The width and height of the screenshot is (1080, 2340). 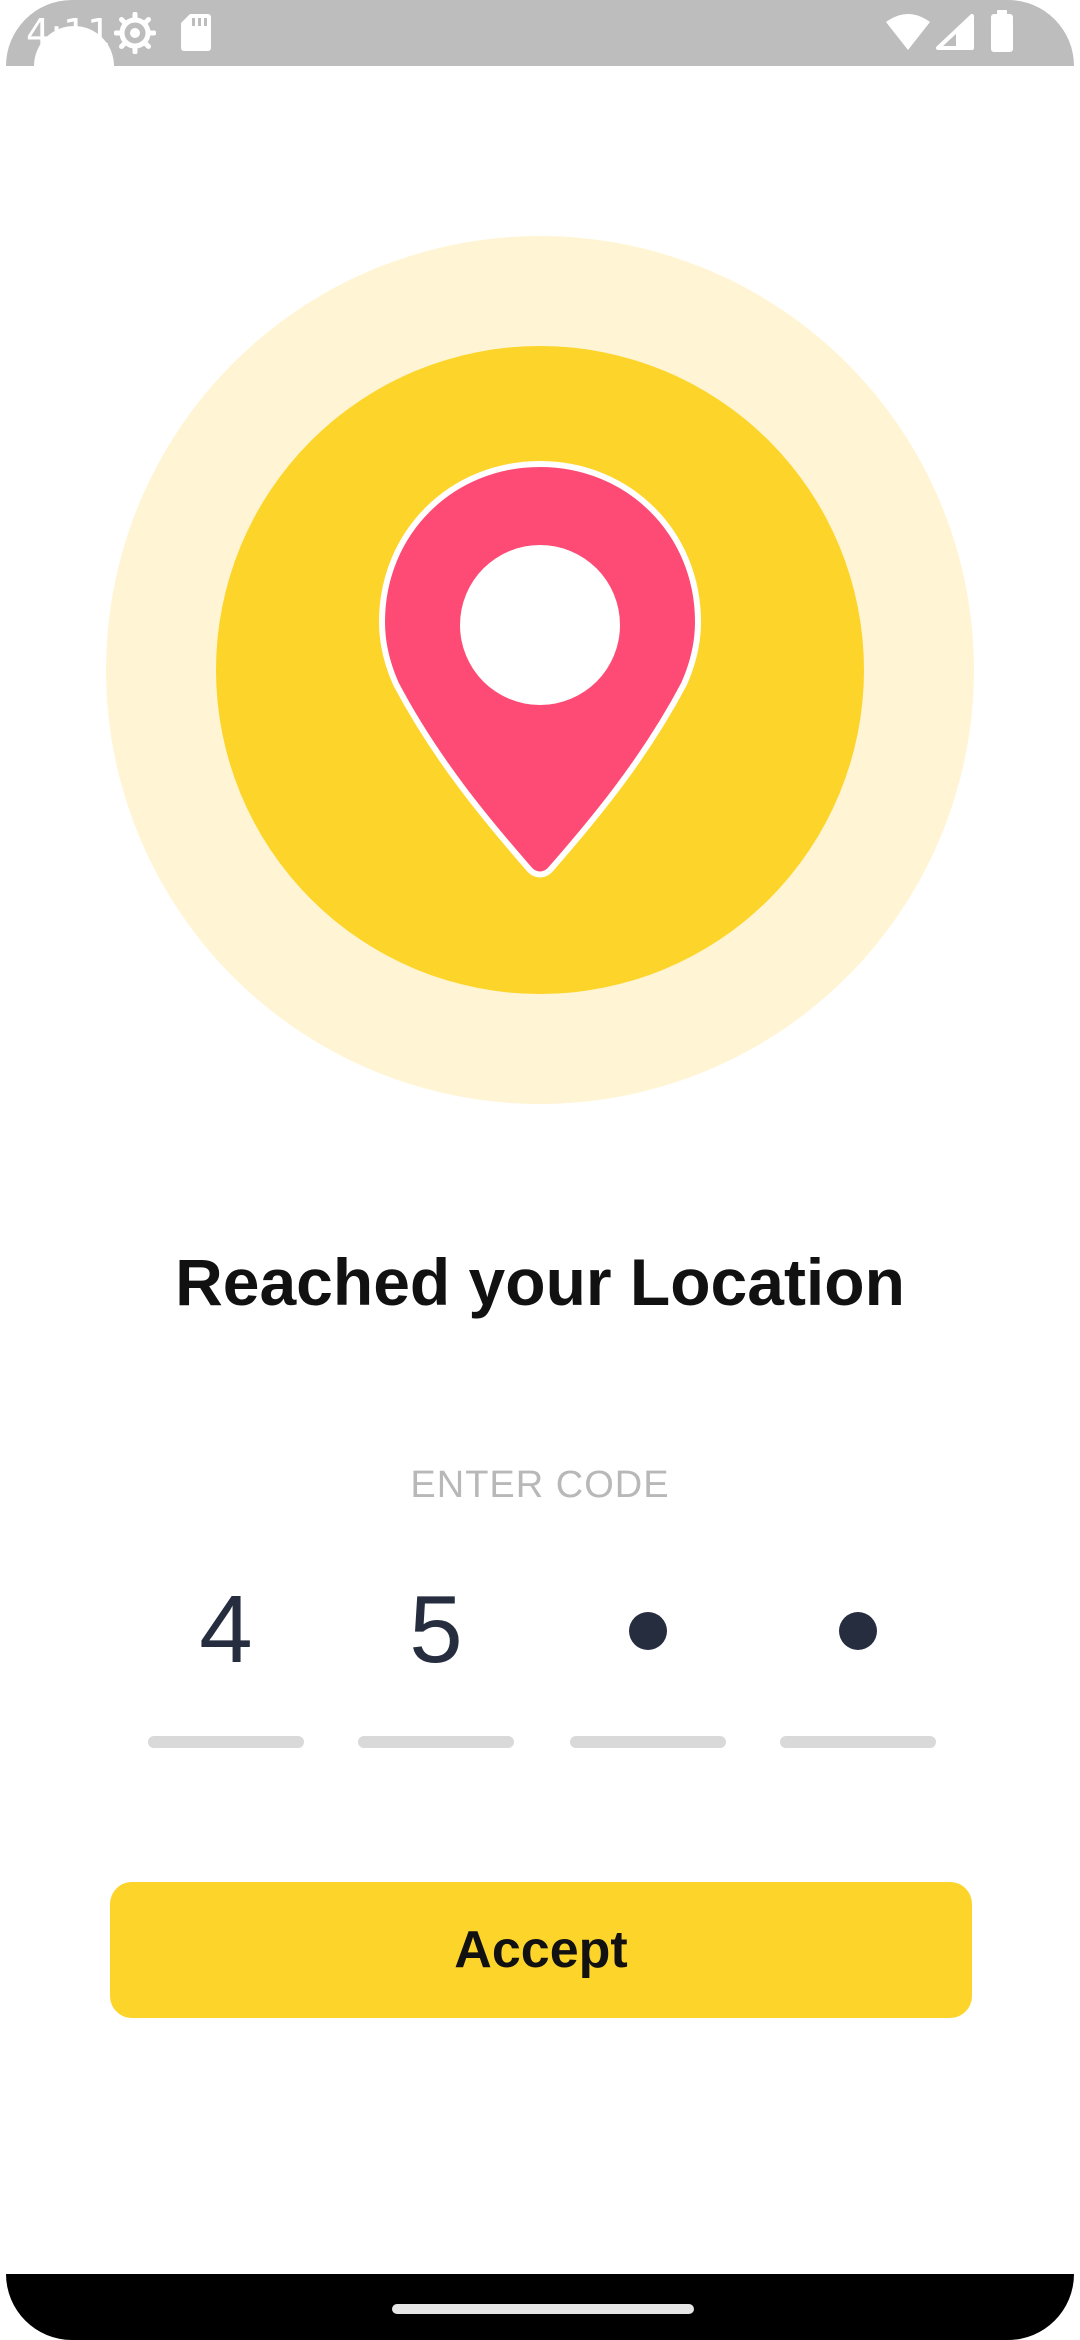 I want to click on navigation-bar, so click(x=540, y=2307).